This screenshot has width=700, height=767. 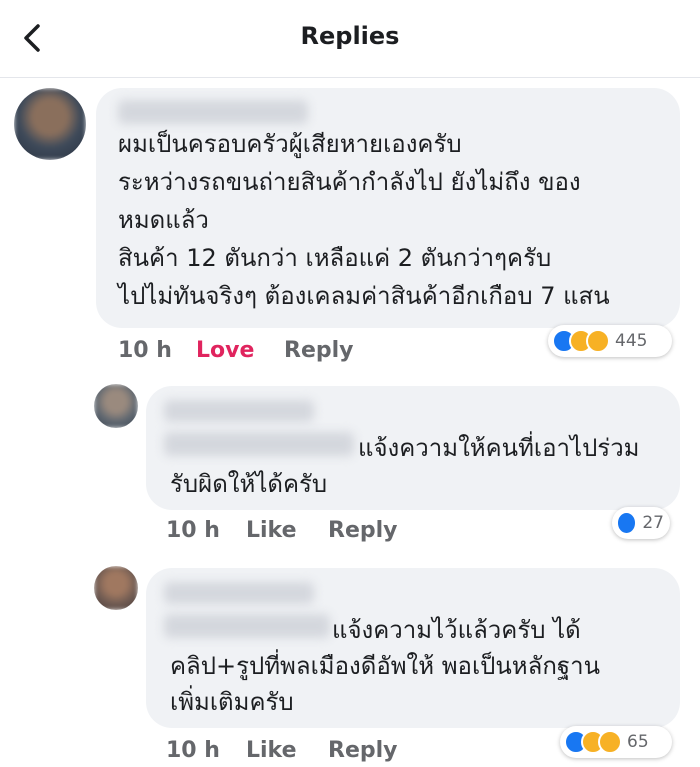 I want to click on reaction-count: 65, so click(x=638, y=742).